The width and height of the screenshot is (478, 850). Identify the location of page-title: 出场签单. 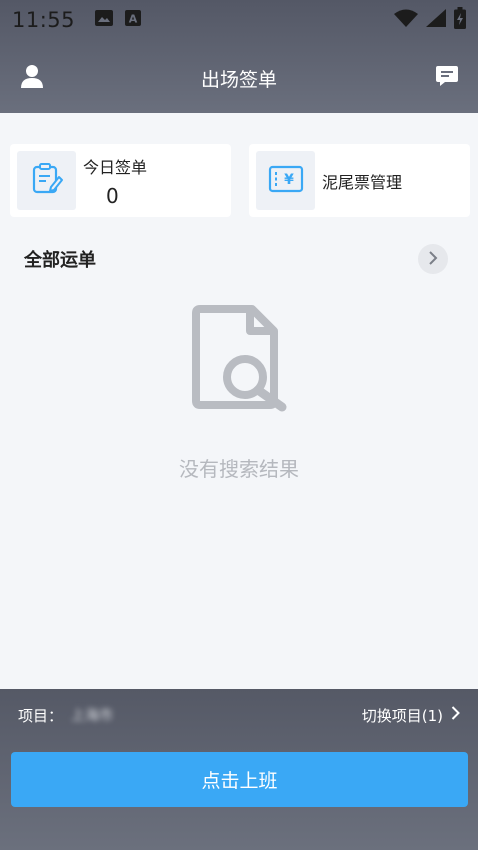
(238, 79).